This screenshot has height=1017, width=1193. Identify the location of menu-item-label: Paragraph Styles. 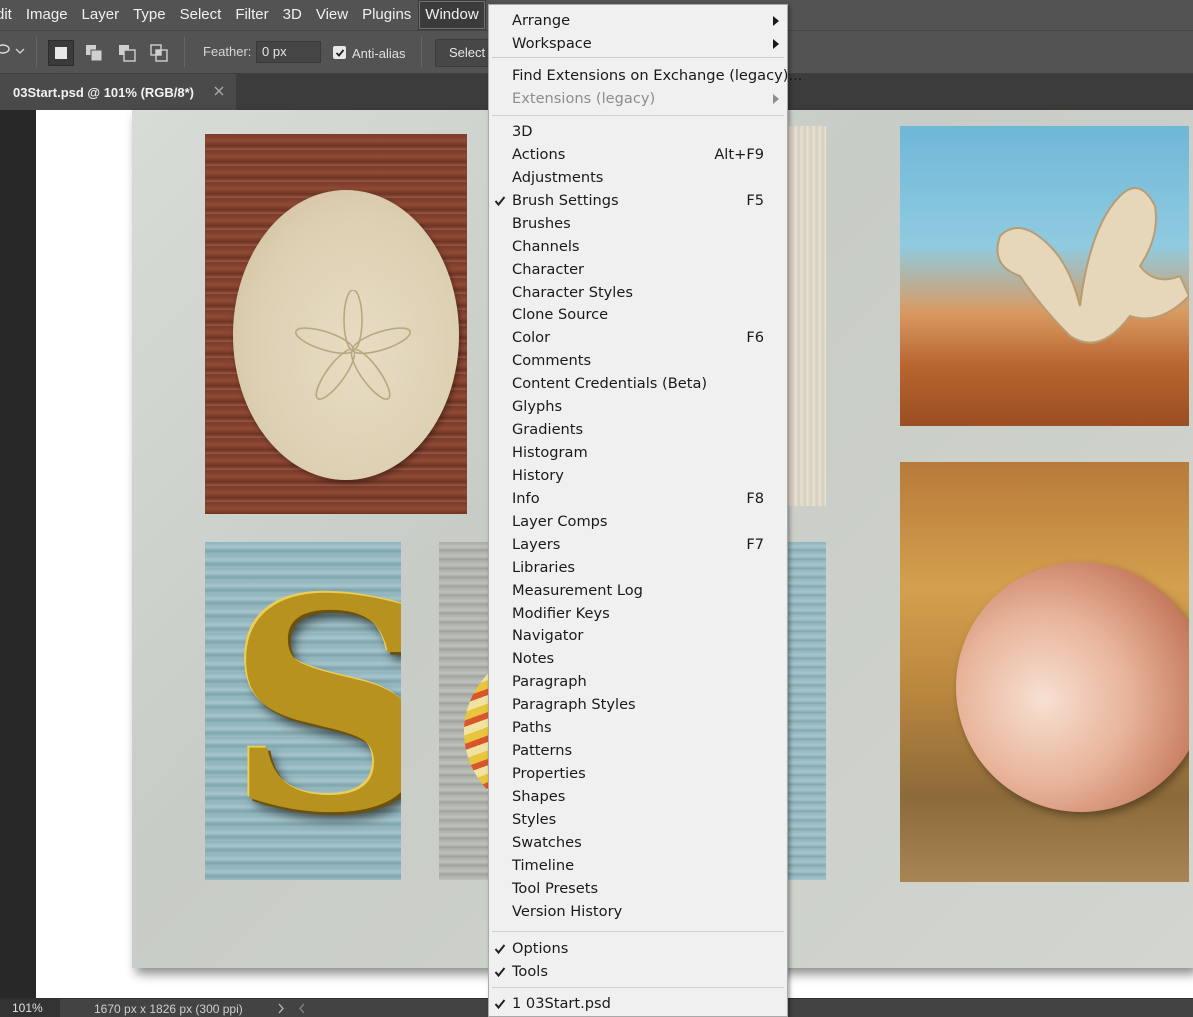
(574, 705).